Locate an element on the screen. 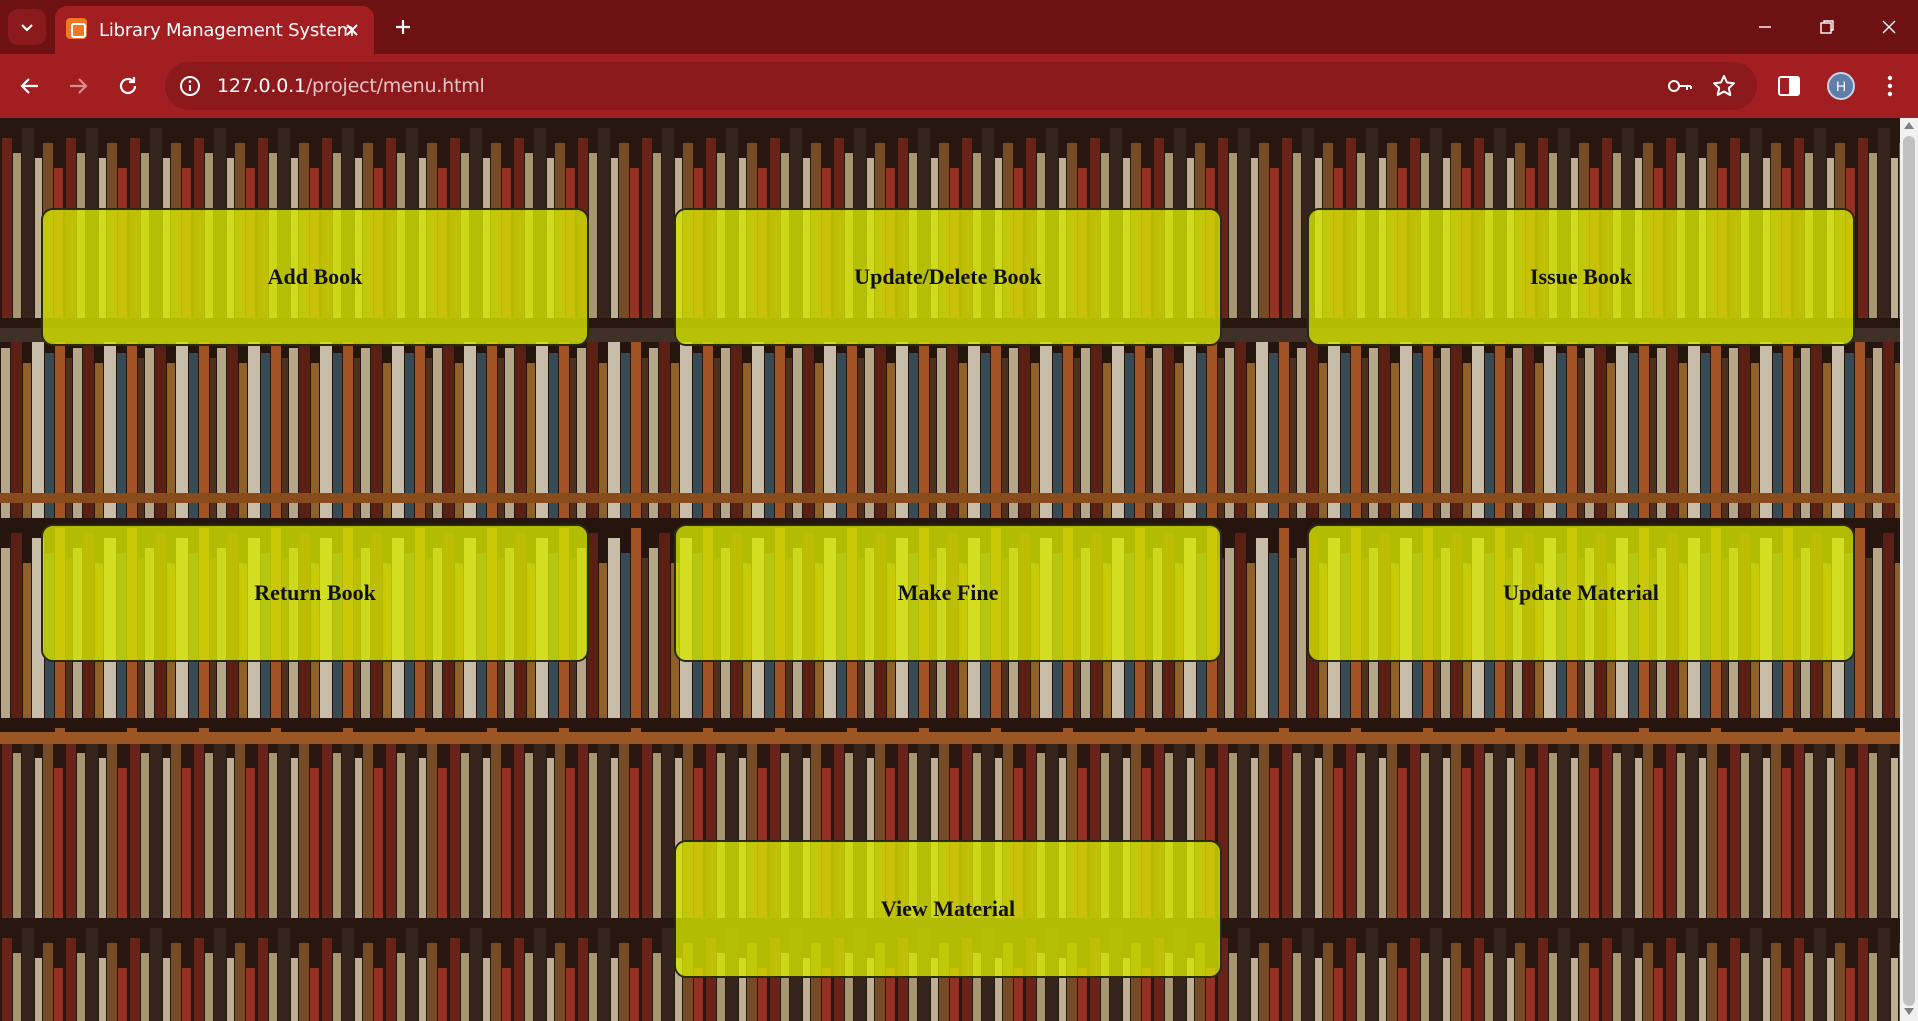  issue-book-label: Issue Book is located at coordinates (1581, 276).